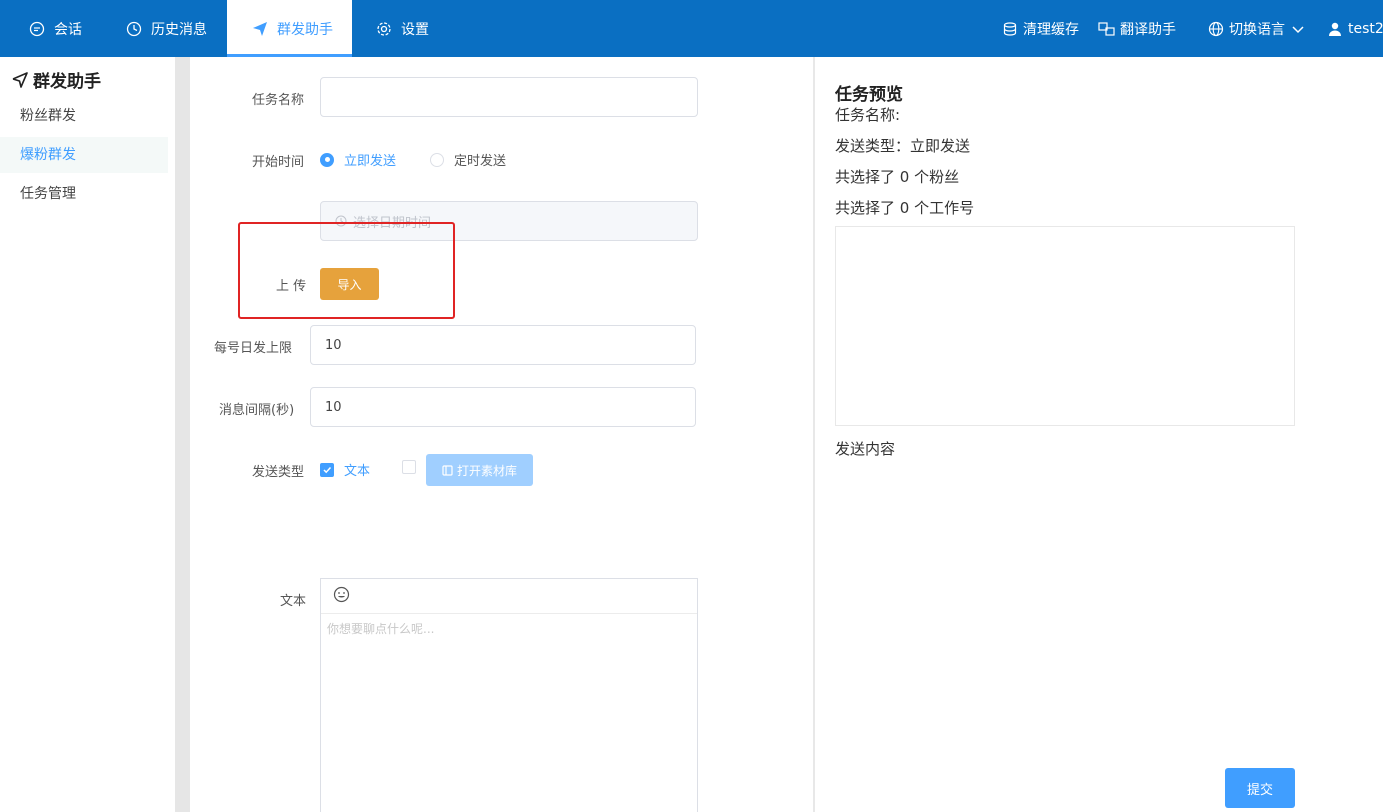 This screenshot has height=812, width=1383. What do you see at coordinates (278, 100) in the screenshot?
I see `task-name-label: 任务名称` at bounding box center [278, 100].